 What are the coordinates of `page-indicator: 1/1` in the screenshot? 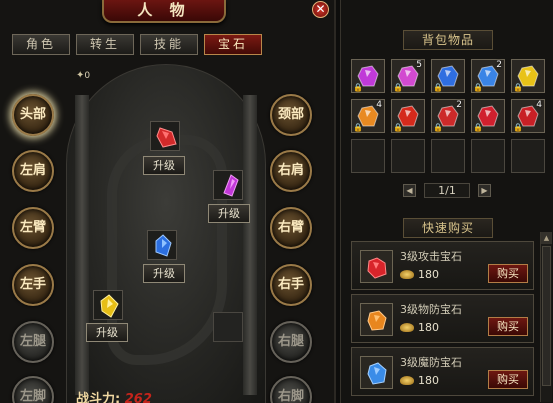 It's located at (447, 190).